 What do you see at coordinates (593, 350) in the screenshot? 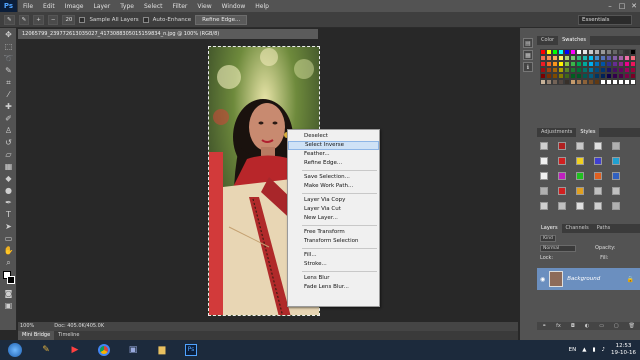
I see `network-icon: ▮` at bounding box center [593, 350].